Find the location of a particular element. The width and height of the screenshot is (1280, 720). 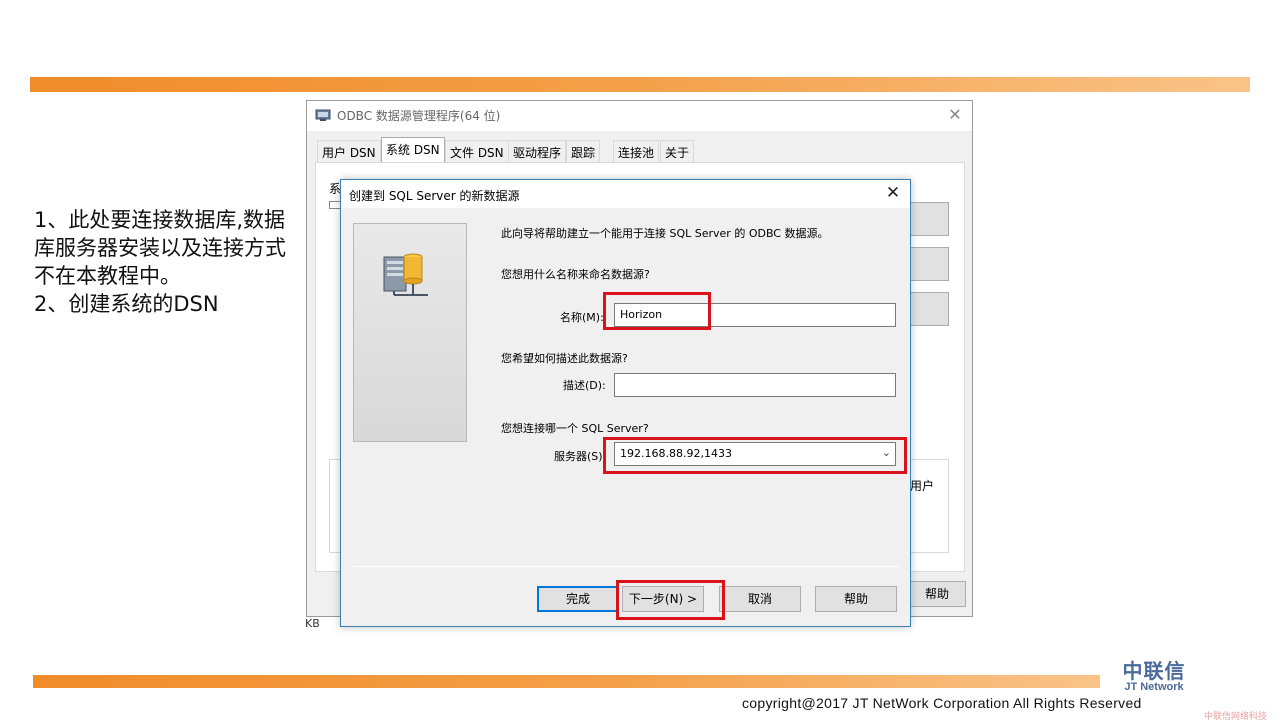

wizard-intro-text: 此向导将帮助建立一个能用于连接 SQL Server 的 ODBC 数据源。 is located at coordinates (665, 233).